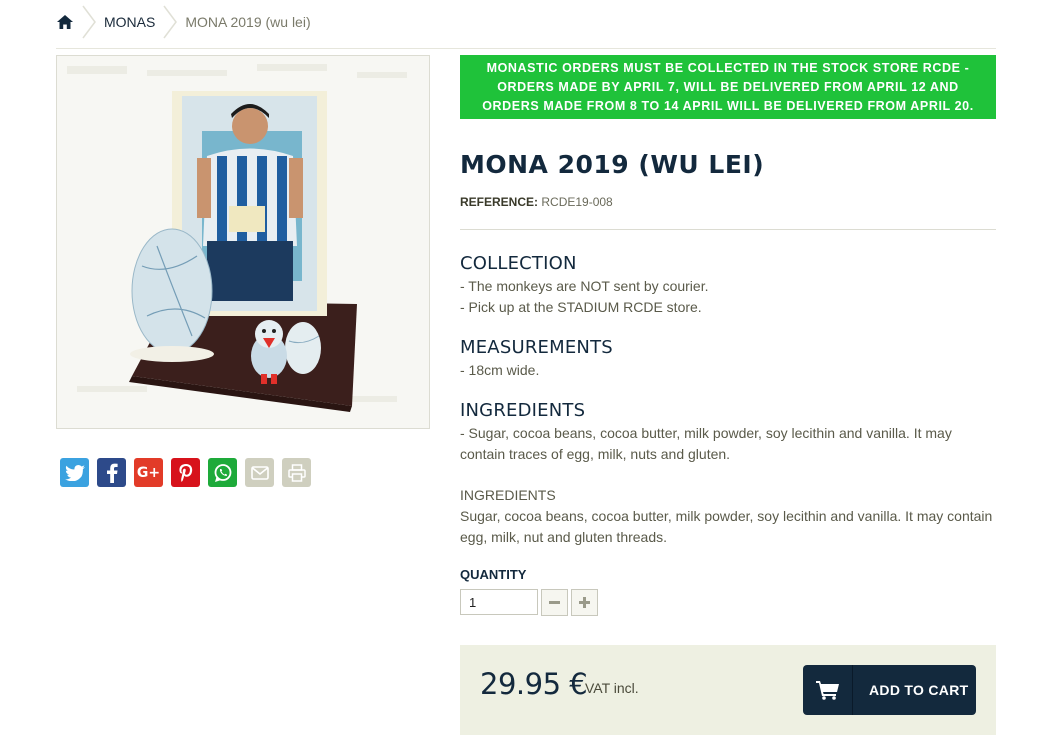 The image size is (1050, 756). Describe the element at coordinates (536, 347) in the screenshot. I see `measurements-heading: MEASUREMENTS` at that location.